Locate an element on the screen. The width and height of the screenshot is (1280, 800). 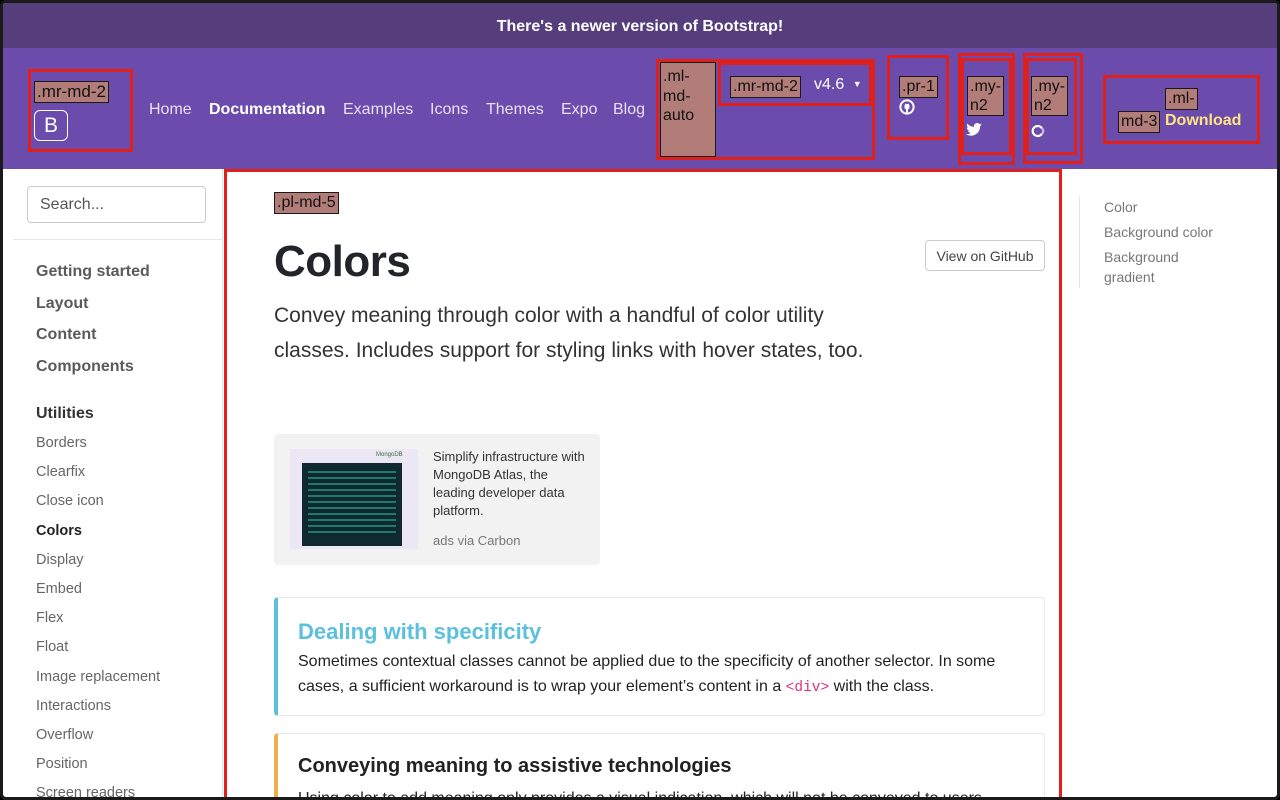
toc-color: Color is located at coordinates (1120, 207).